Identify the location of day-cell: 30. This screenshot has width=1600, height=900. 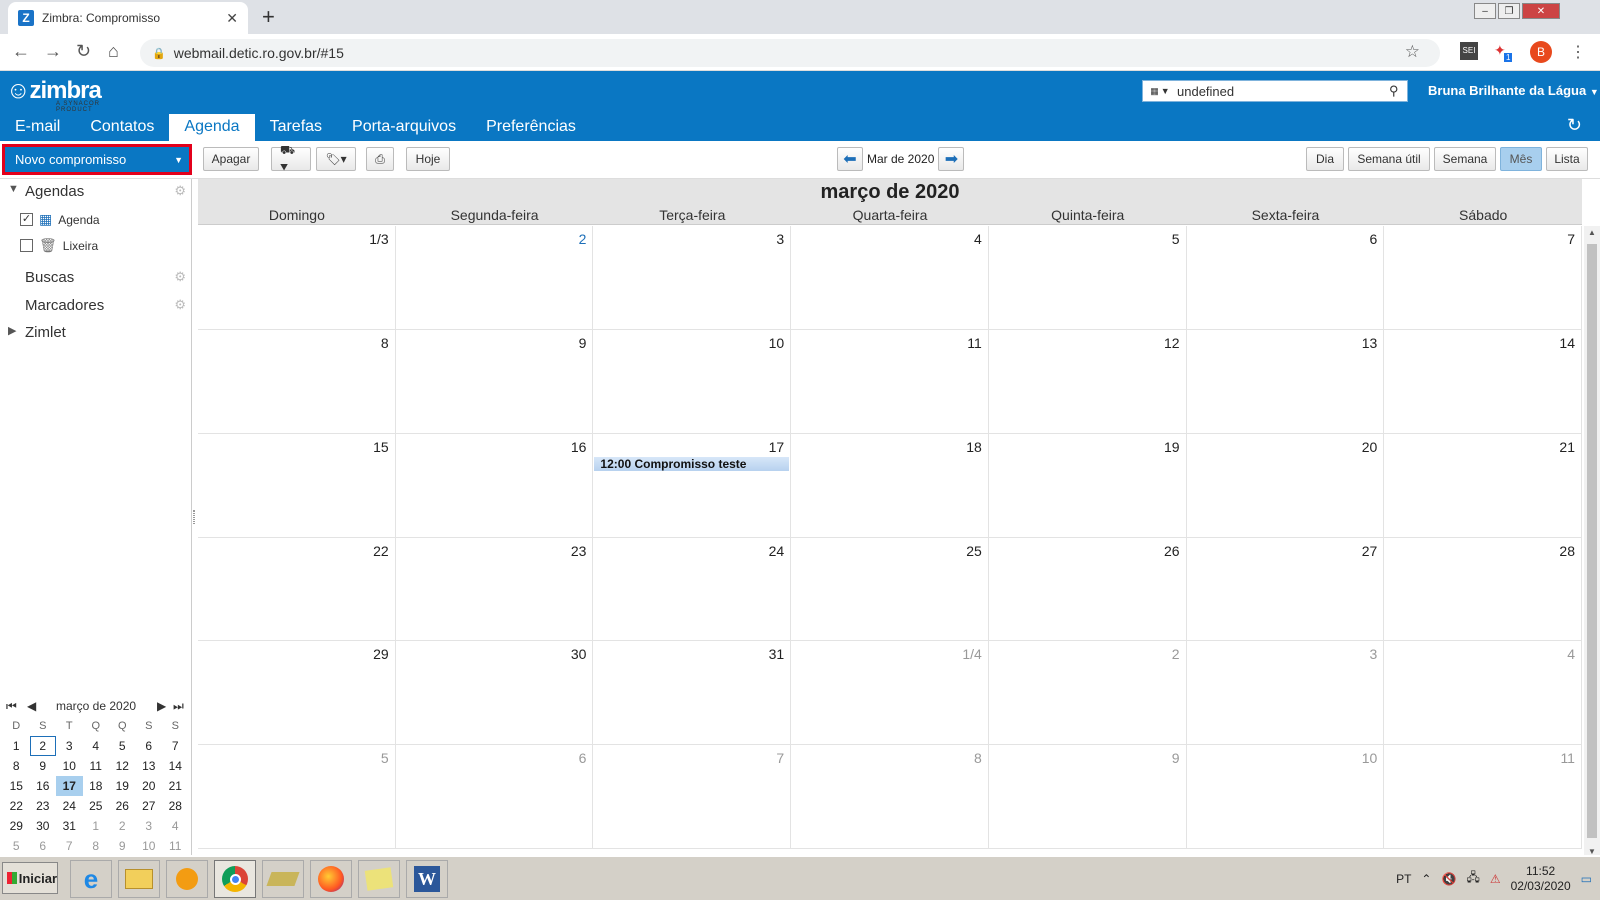
(494, 693).